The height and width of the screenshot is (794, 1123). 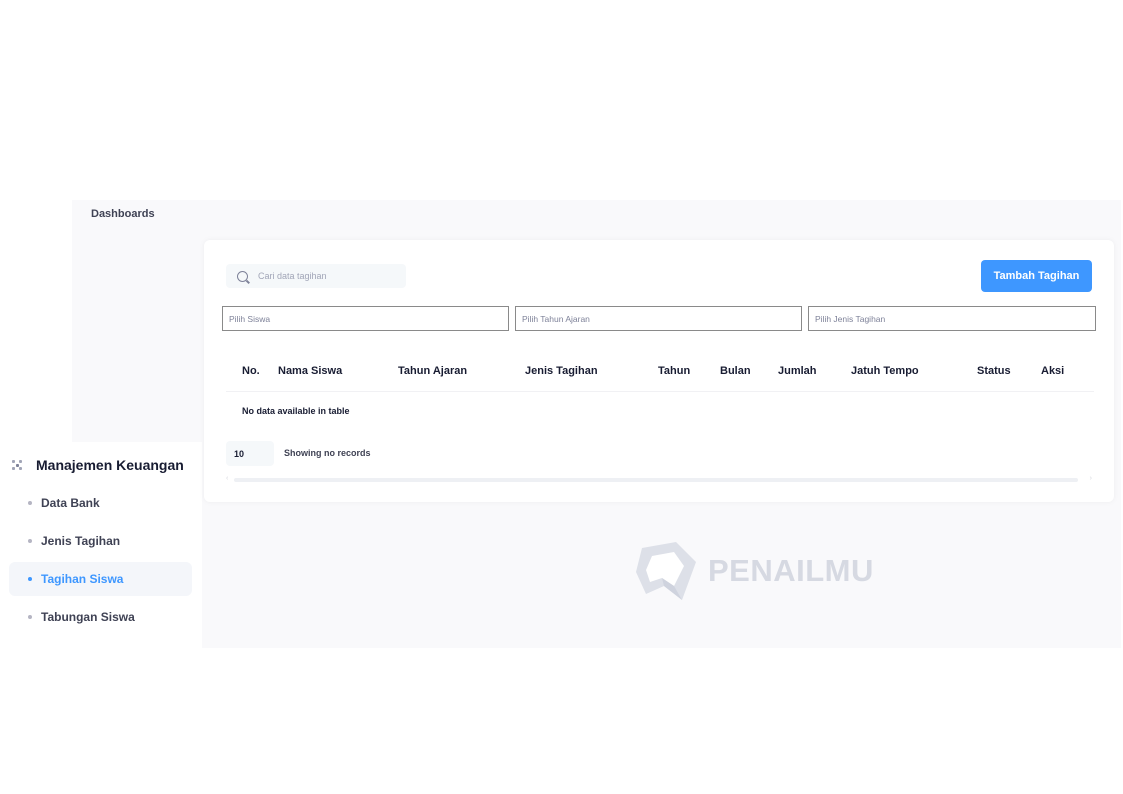 I want to click on sidebar-item-jenis-tagihan: Jenis Tagihan, so click(x=100, y=541).